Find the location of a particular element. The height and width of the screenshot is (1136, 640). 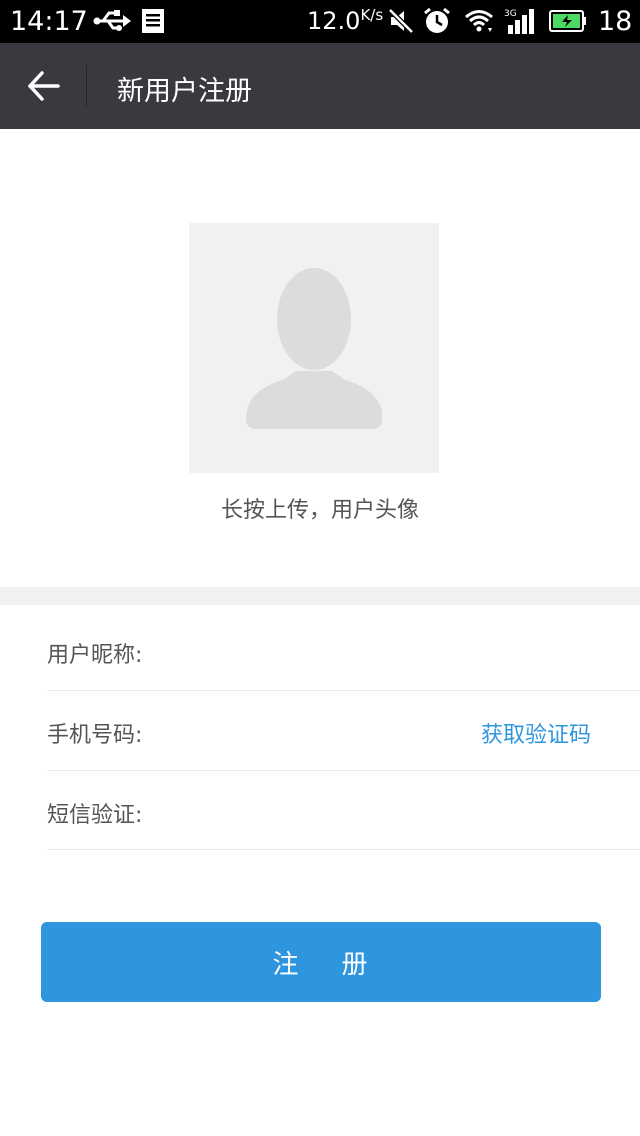

nickname-input is located at coordinates (309, 651).